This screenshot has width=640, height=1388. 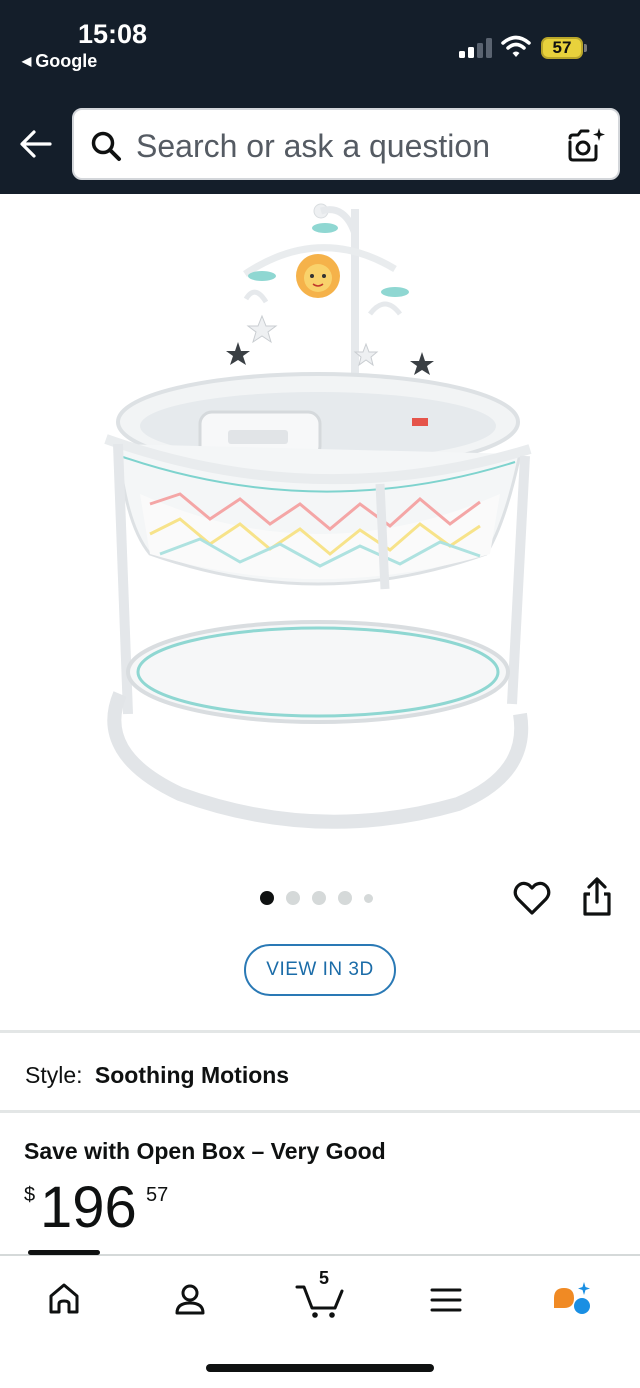 What do you see at coordinates (205, 1151) in the screenshot?
I see `open-box-offer-title: Save with Open Box – Very Good` at bounding box center [205, 1151].